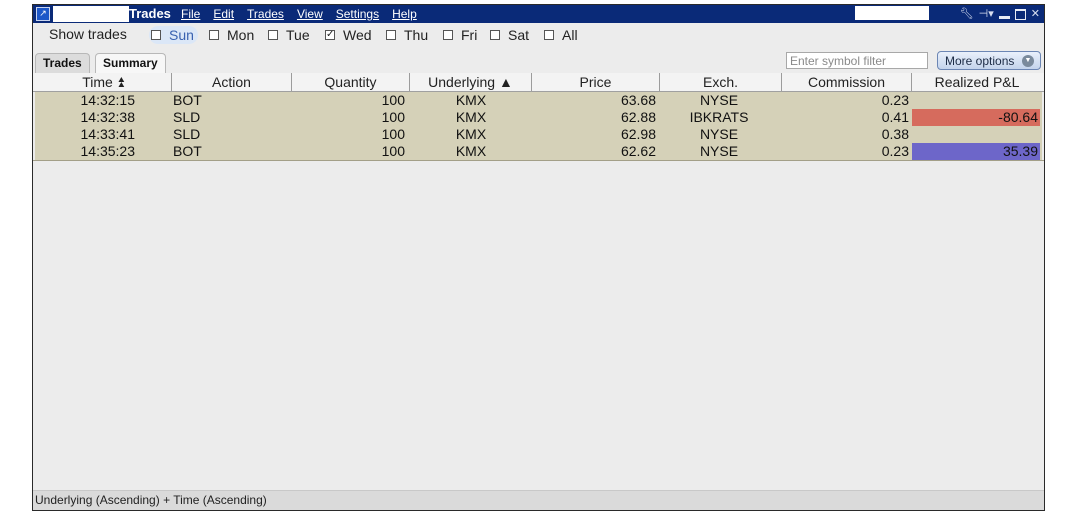 This screenshot has height=517, width=1065. What do you see at coordinates (976, 117) in the screenshot?
I see `cell-realized-pnl: -80.64` at bounding box center [976, 117].